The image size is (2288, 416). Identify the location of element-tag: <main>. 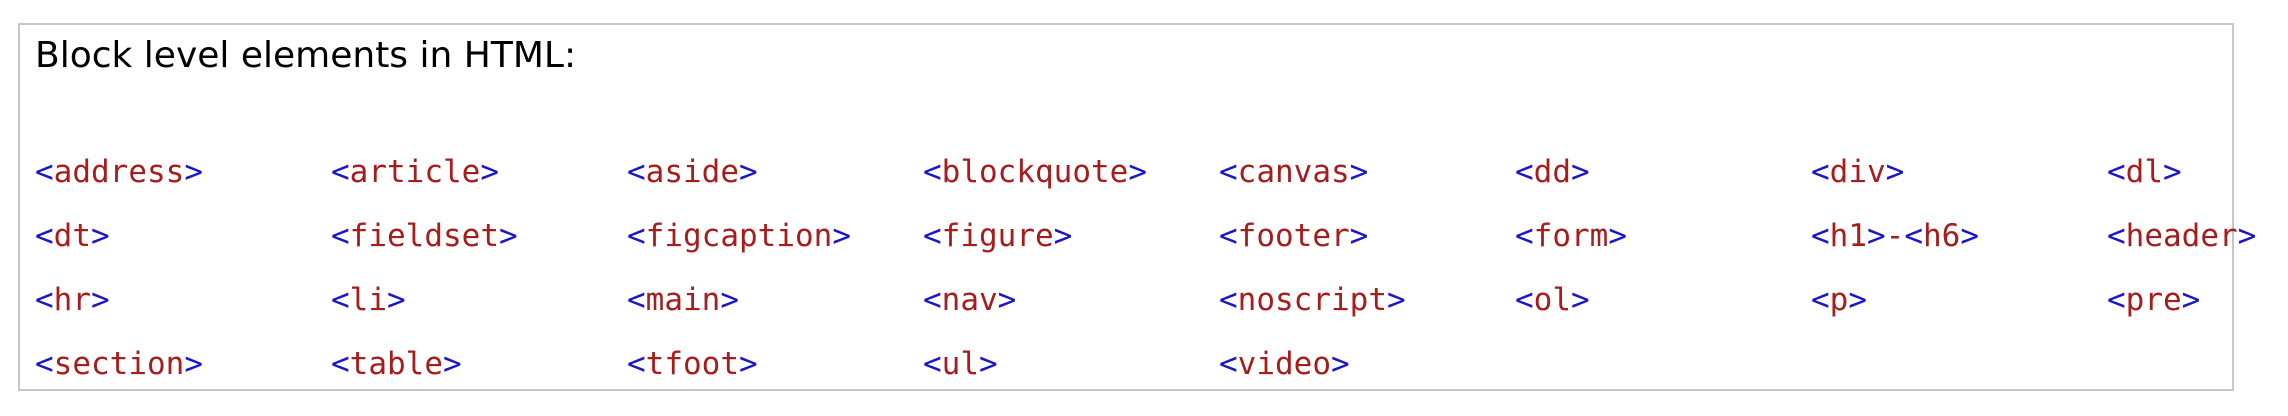
(775, 300).